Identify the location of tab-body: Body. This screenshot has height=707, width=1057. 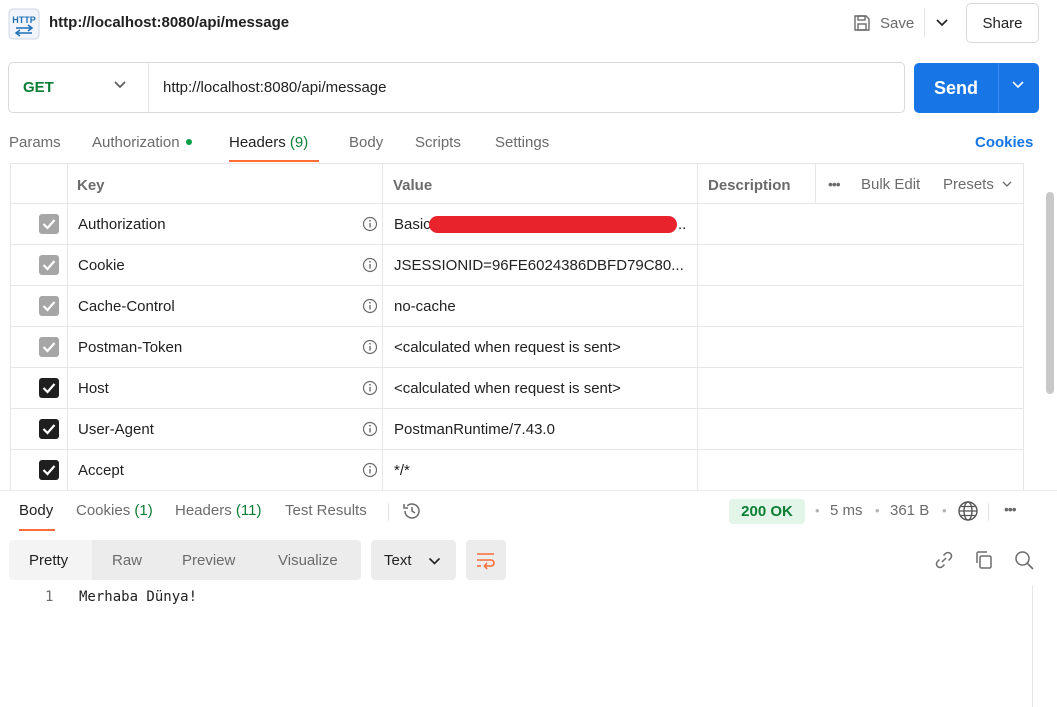
(366, 142).